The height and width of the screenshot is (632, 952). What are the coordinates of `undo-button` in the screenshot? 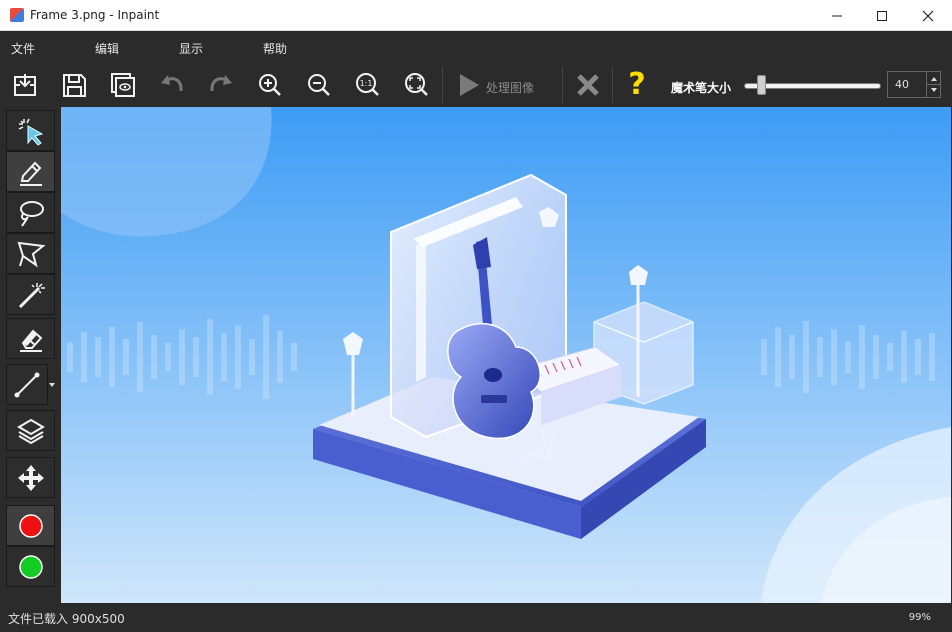 It's located at (172, 85).